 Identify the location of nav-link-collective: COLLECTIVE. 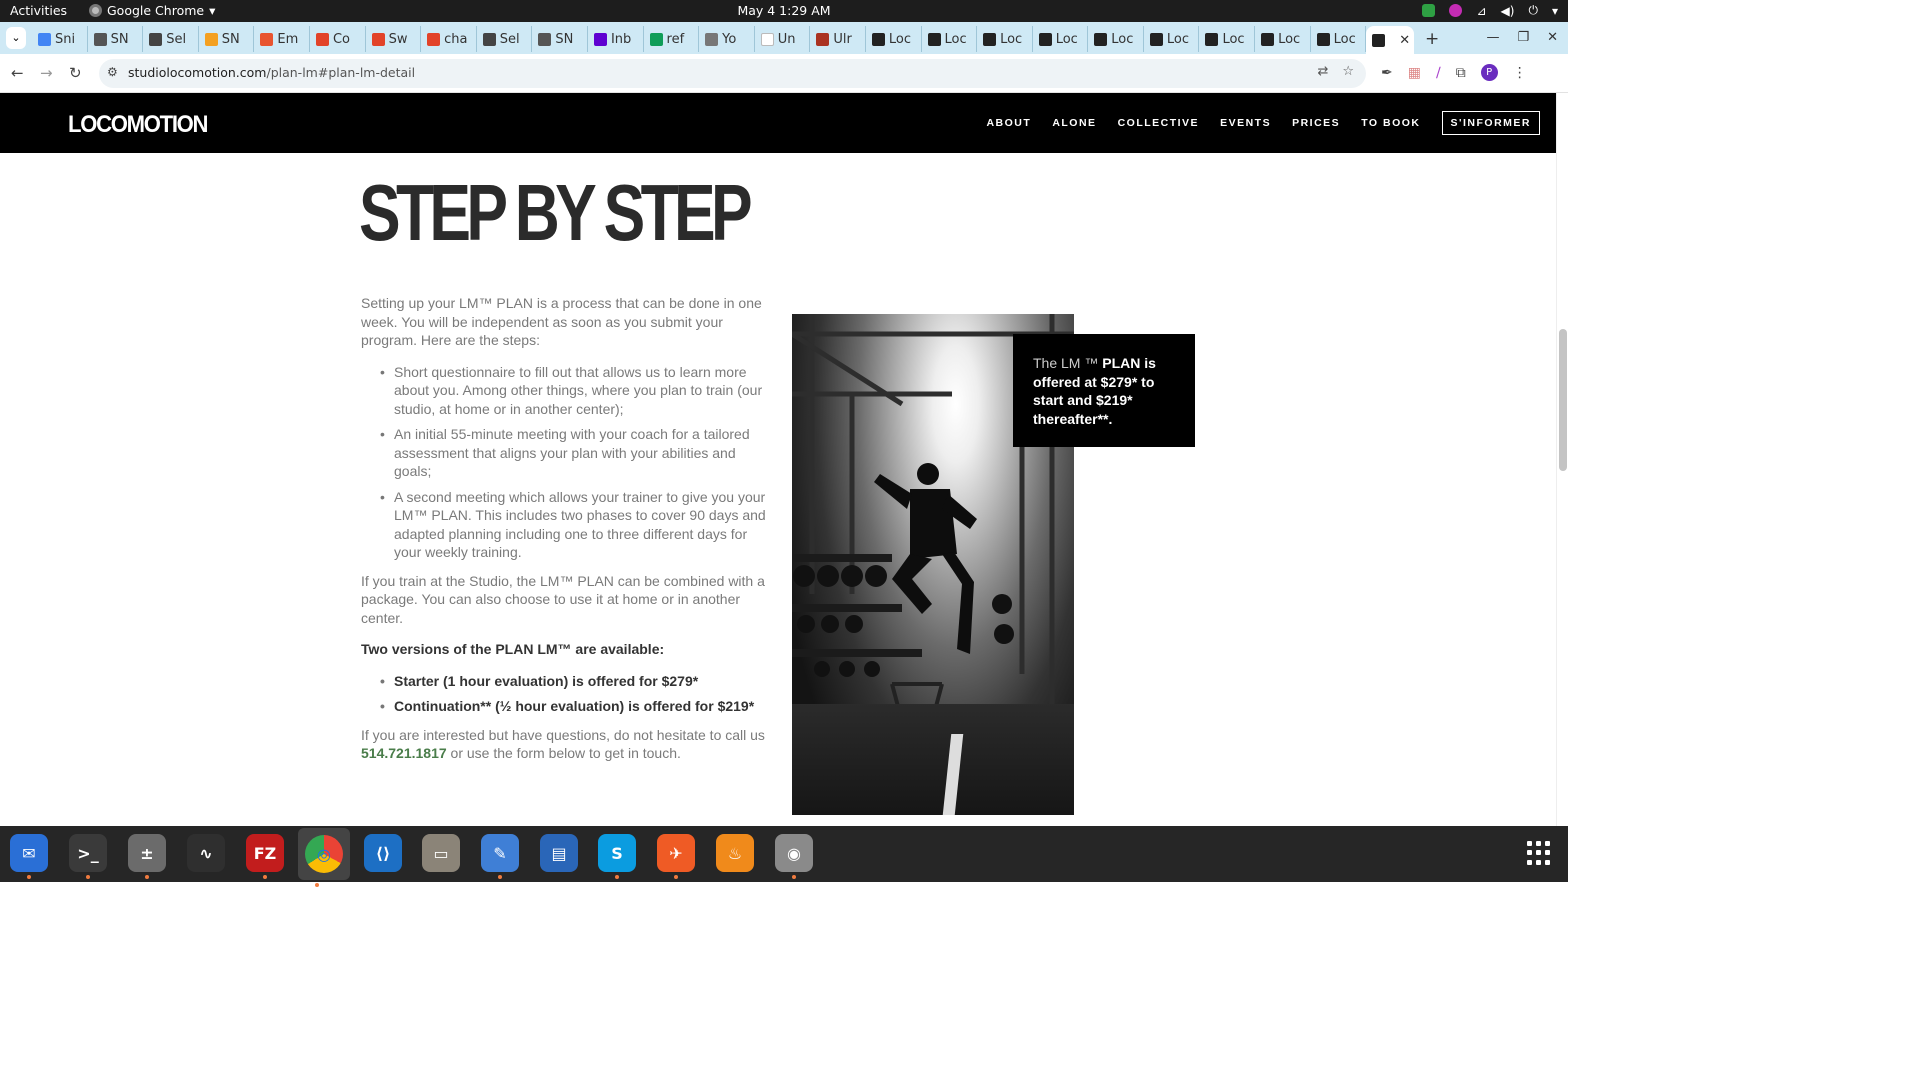
(1159, 123).